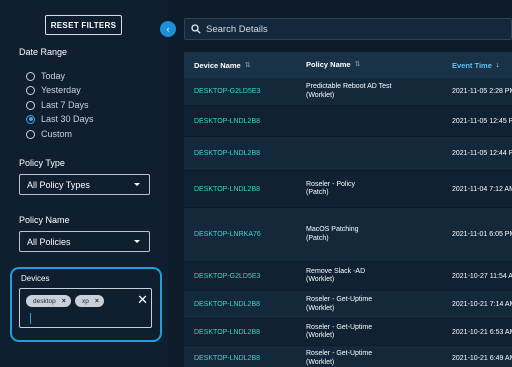 The width and height of the screenshot is (512, 367). I want to click on devices-filter: Devices desktop × xp × ✕, so click(86, 304).